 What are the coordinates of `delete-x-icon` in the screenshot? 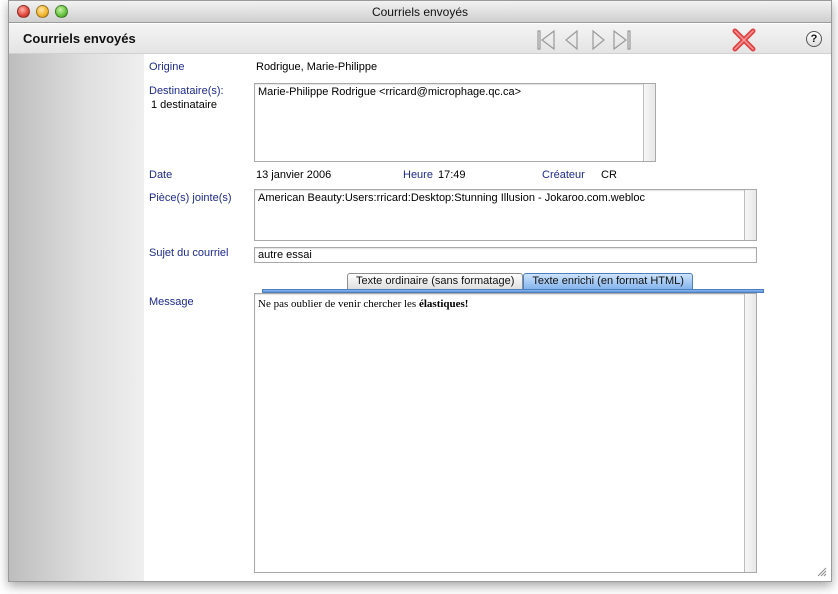 It's located at (744, 40).